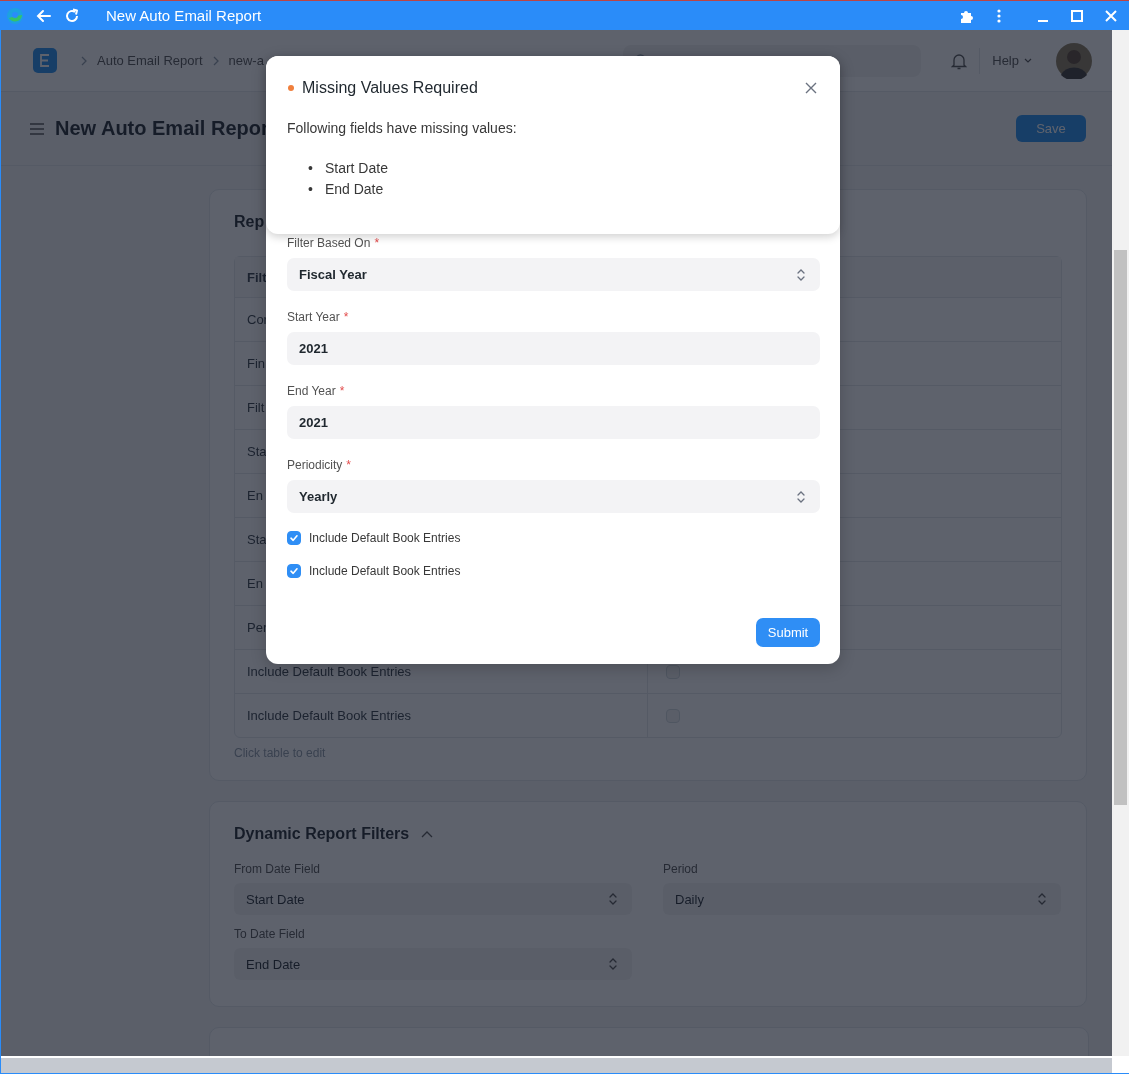  Describe the element at coordinates (270, 934) in the screenshot. I see `field-label: To Date Field` at that location.